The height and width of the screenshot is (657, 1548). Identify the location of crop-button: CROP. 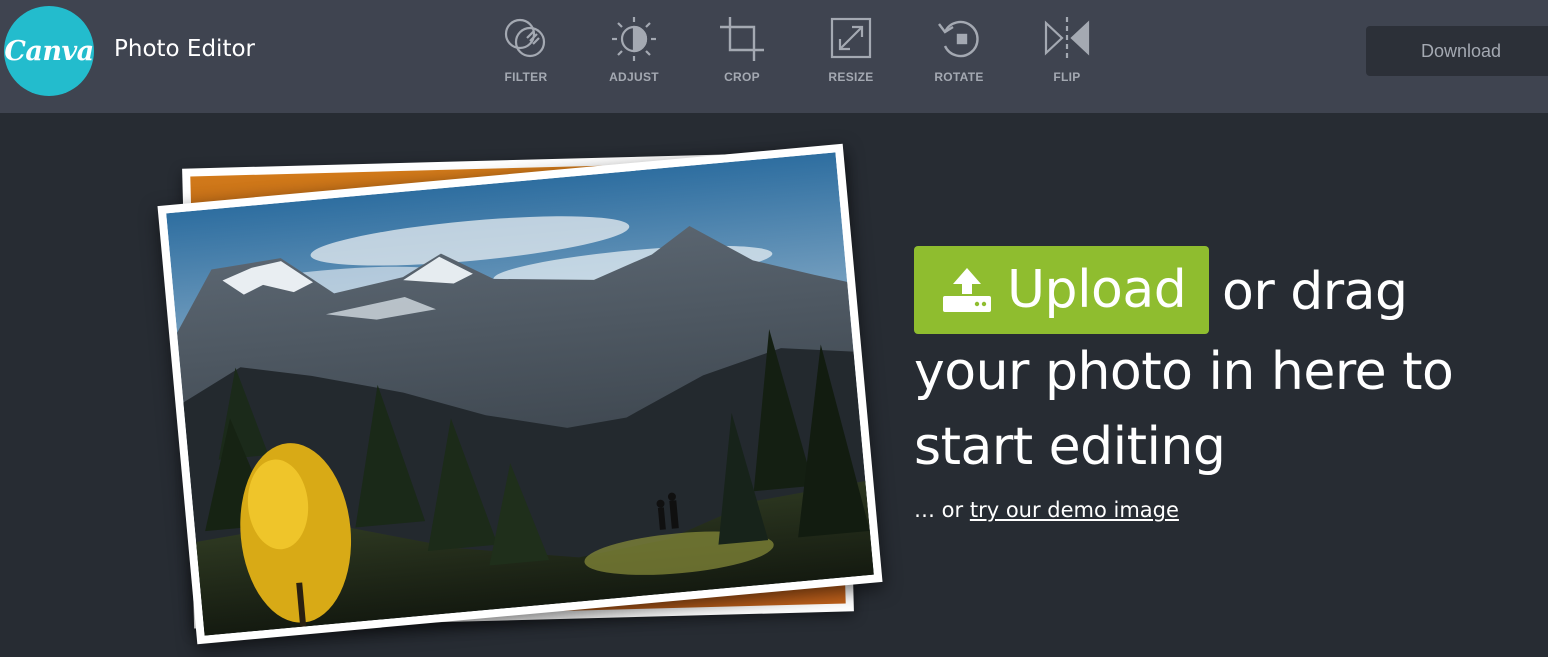
(742, 54).